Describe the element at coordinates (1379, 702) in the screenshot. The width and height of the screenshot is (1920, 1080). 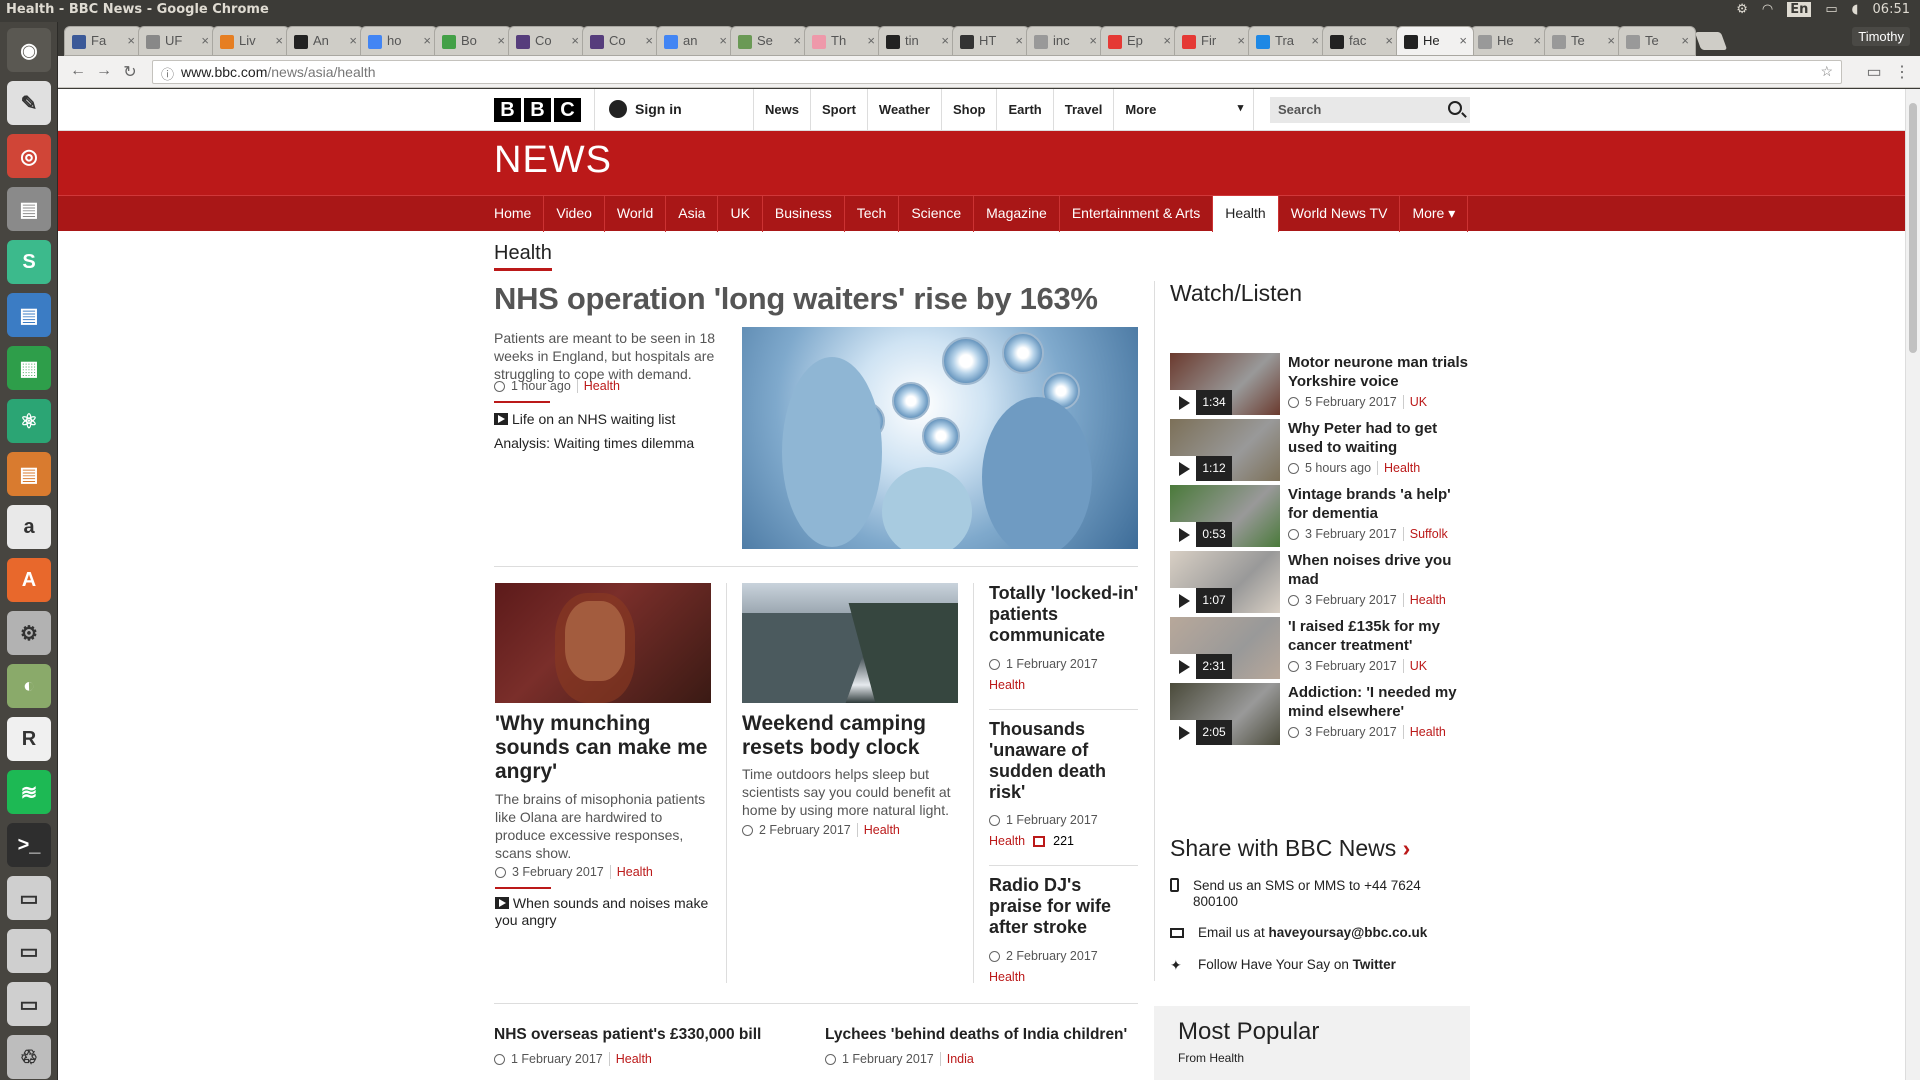
I see `watch-item-title: Addiction: 'I needed my mind elsewhere'` at that location.